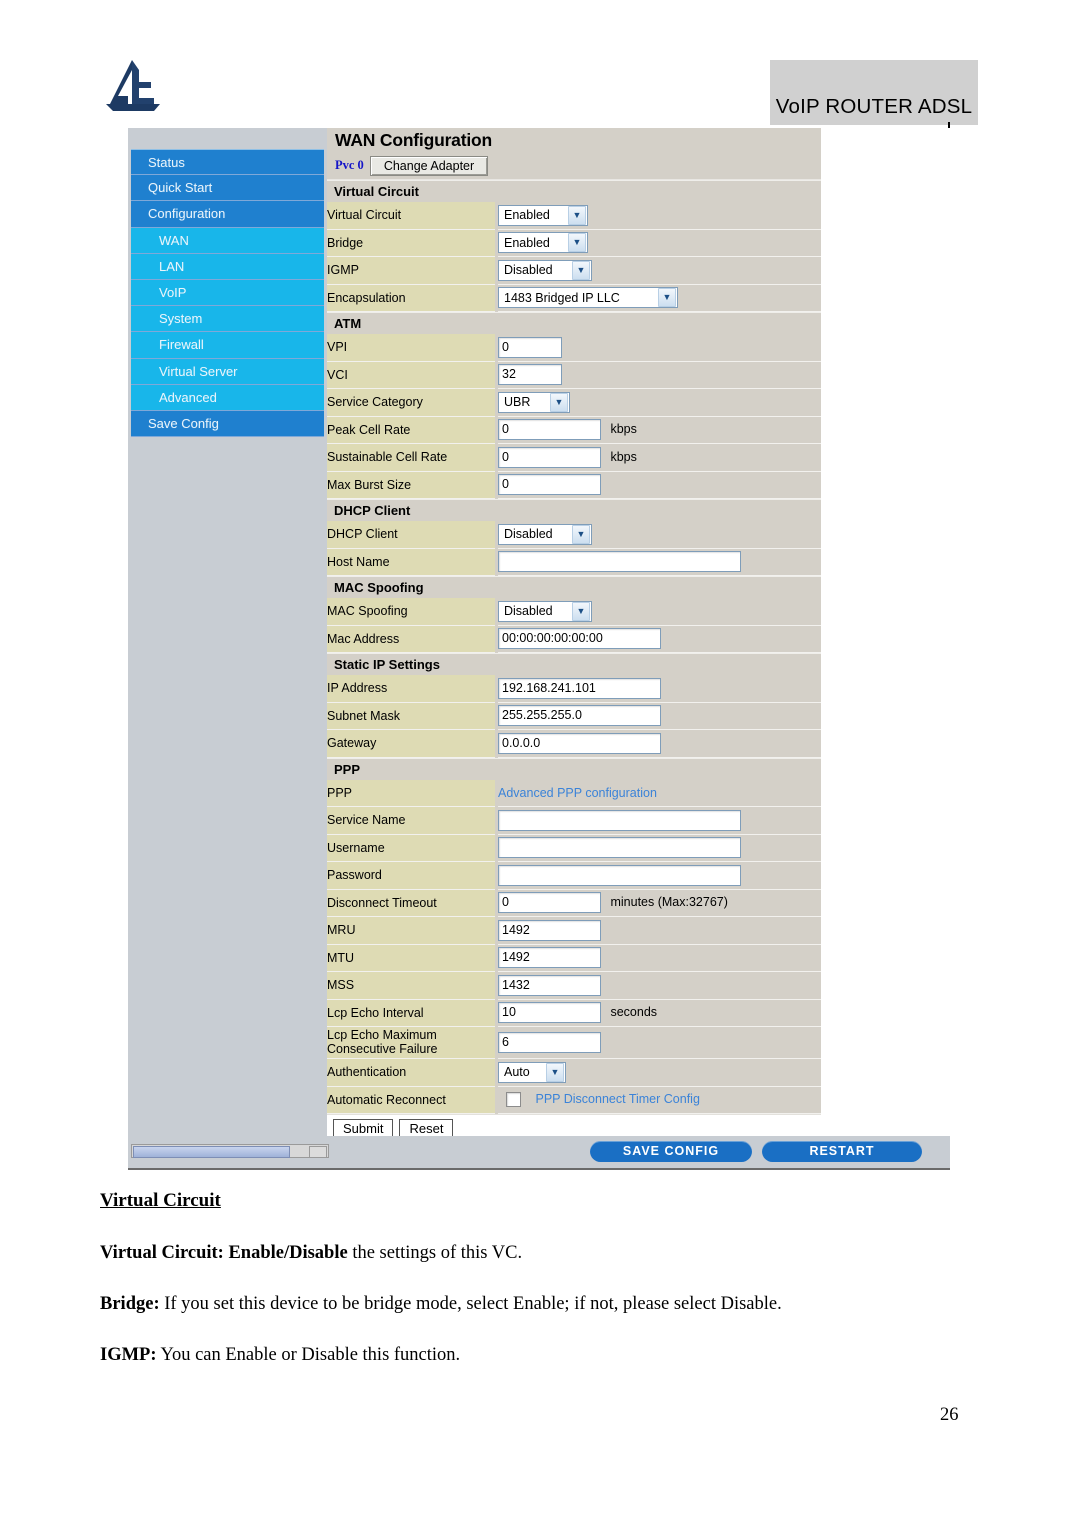  What do you see at coordinates (842, 1151) in the screenshot?
I see `restart-button: RESTART` at bounding box center [842, 1151].